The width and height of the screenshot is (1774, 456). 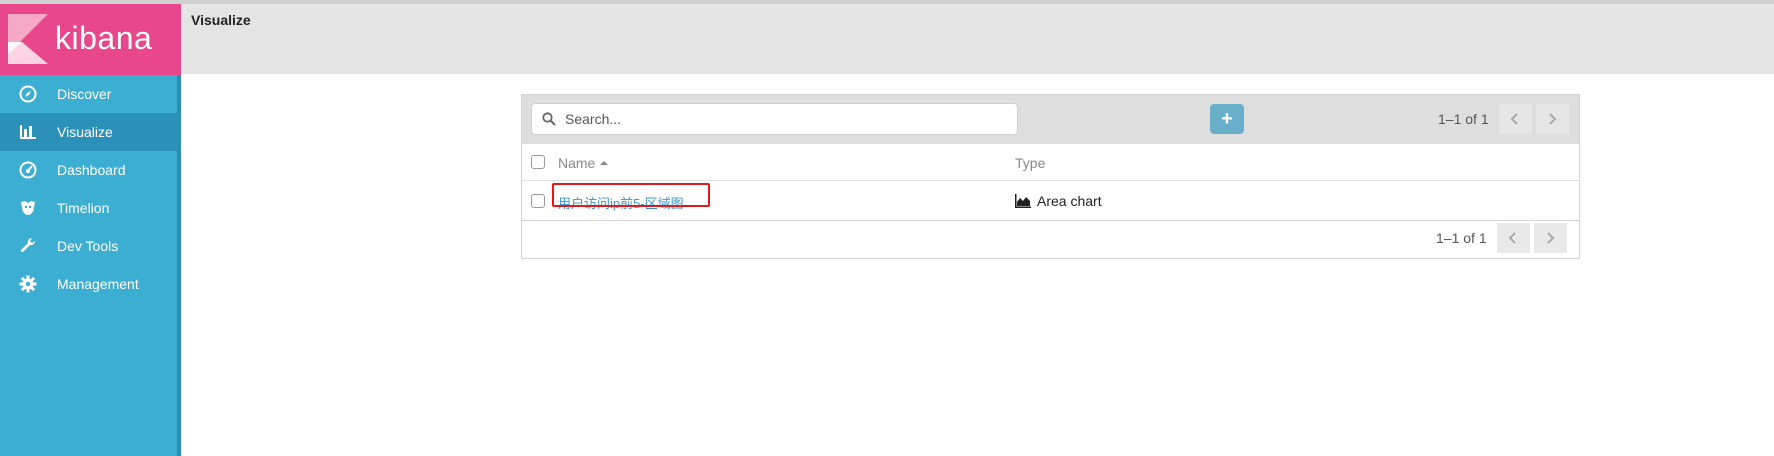 What do you see at coordinates (1023, 201) in the screenshot?
I see `area-chart-icon` at bounding box center [1023, 201].